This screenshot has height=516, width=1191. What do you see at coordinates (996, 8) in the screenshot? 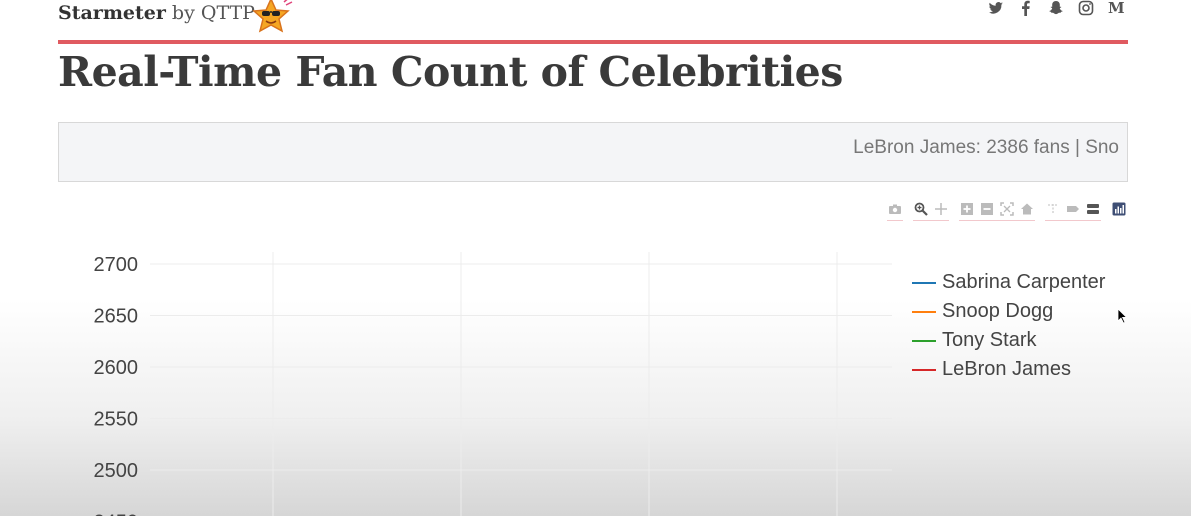
I see `twitter-icon` at bounding box center [996, 8].